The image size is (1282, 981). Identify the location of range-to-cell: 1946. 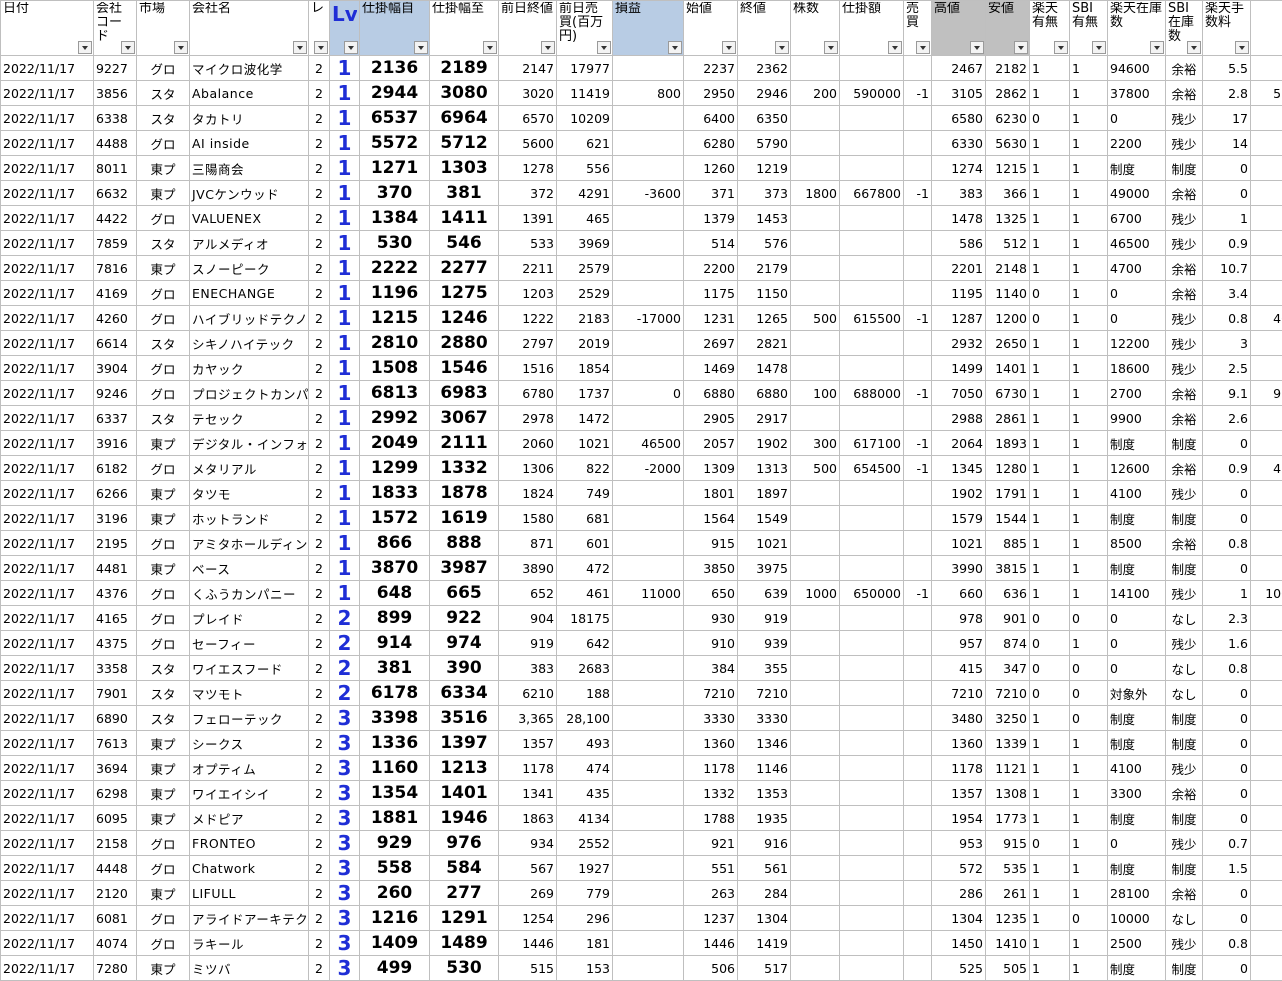
(464, 818).